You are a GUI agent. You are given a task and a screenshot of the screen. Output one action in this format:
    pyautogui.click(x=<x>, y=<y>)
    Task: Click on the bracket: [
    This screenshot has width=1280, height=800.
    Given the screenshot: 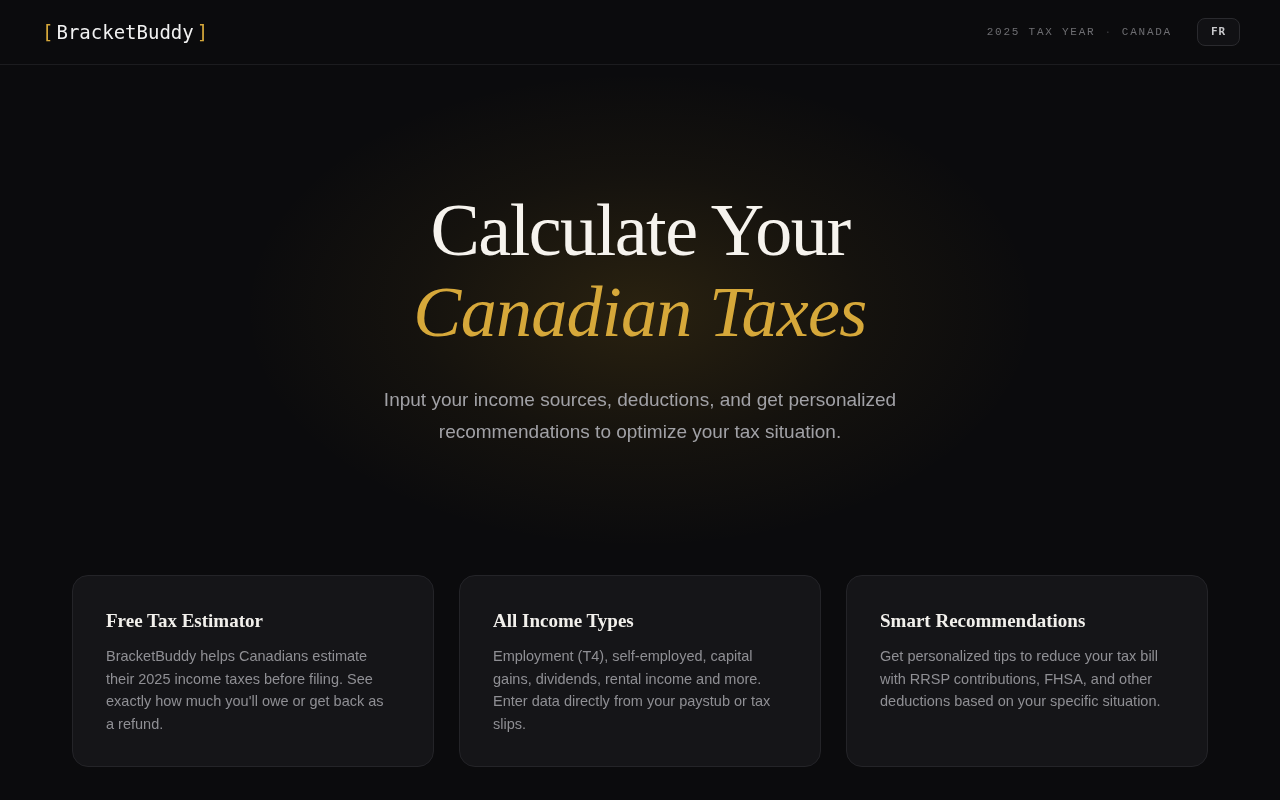 What is the action you would take?
    pyautogui.click(x=48, y=32)
    